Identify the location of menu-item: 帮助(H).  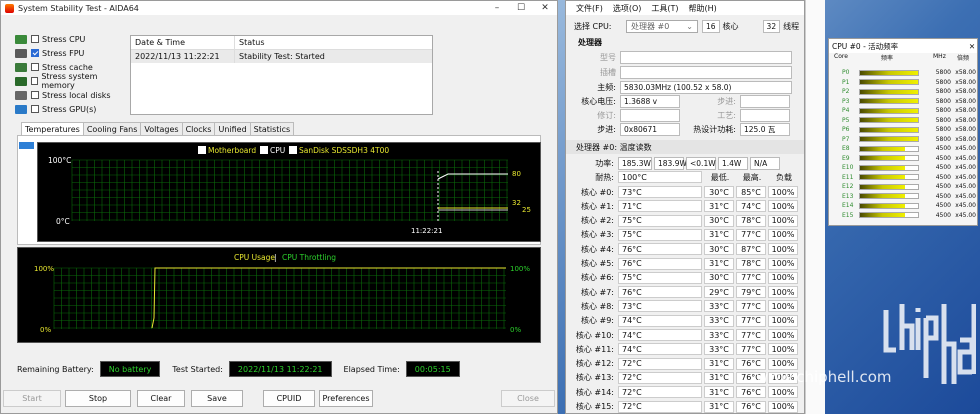
(703, 8).